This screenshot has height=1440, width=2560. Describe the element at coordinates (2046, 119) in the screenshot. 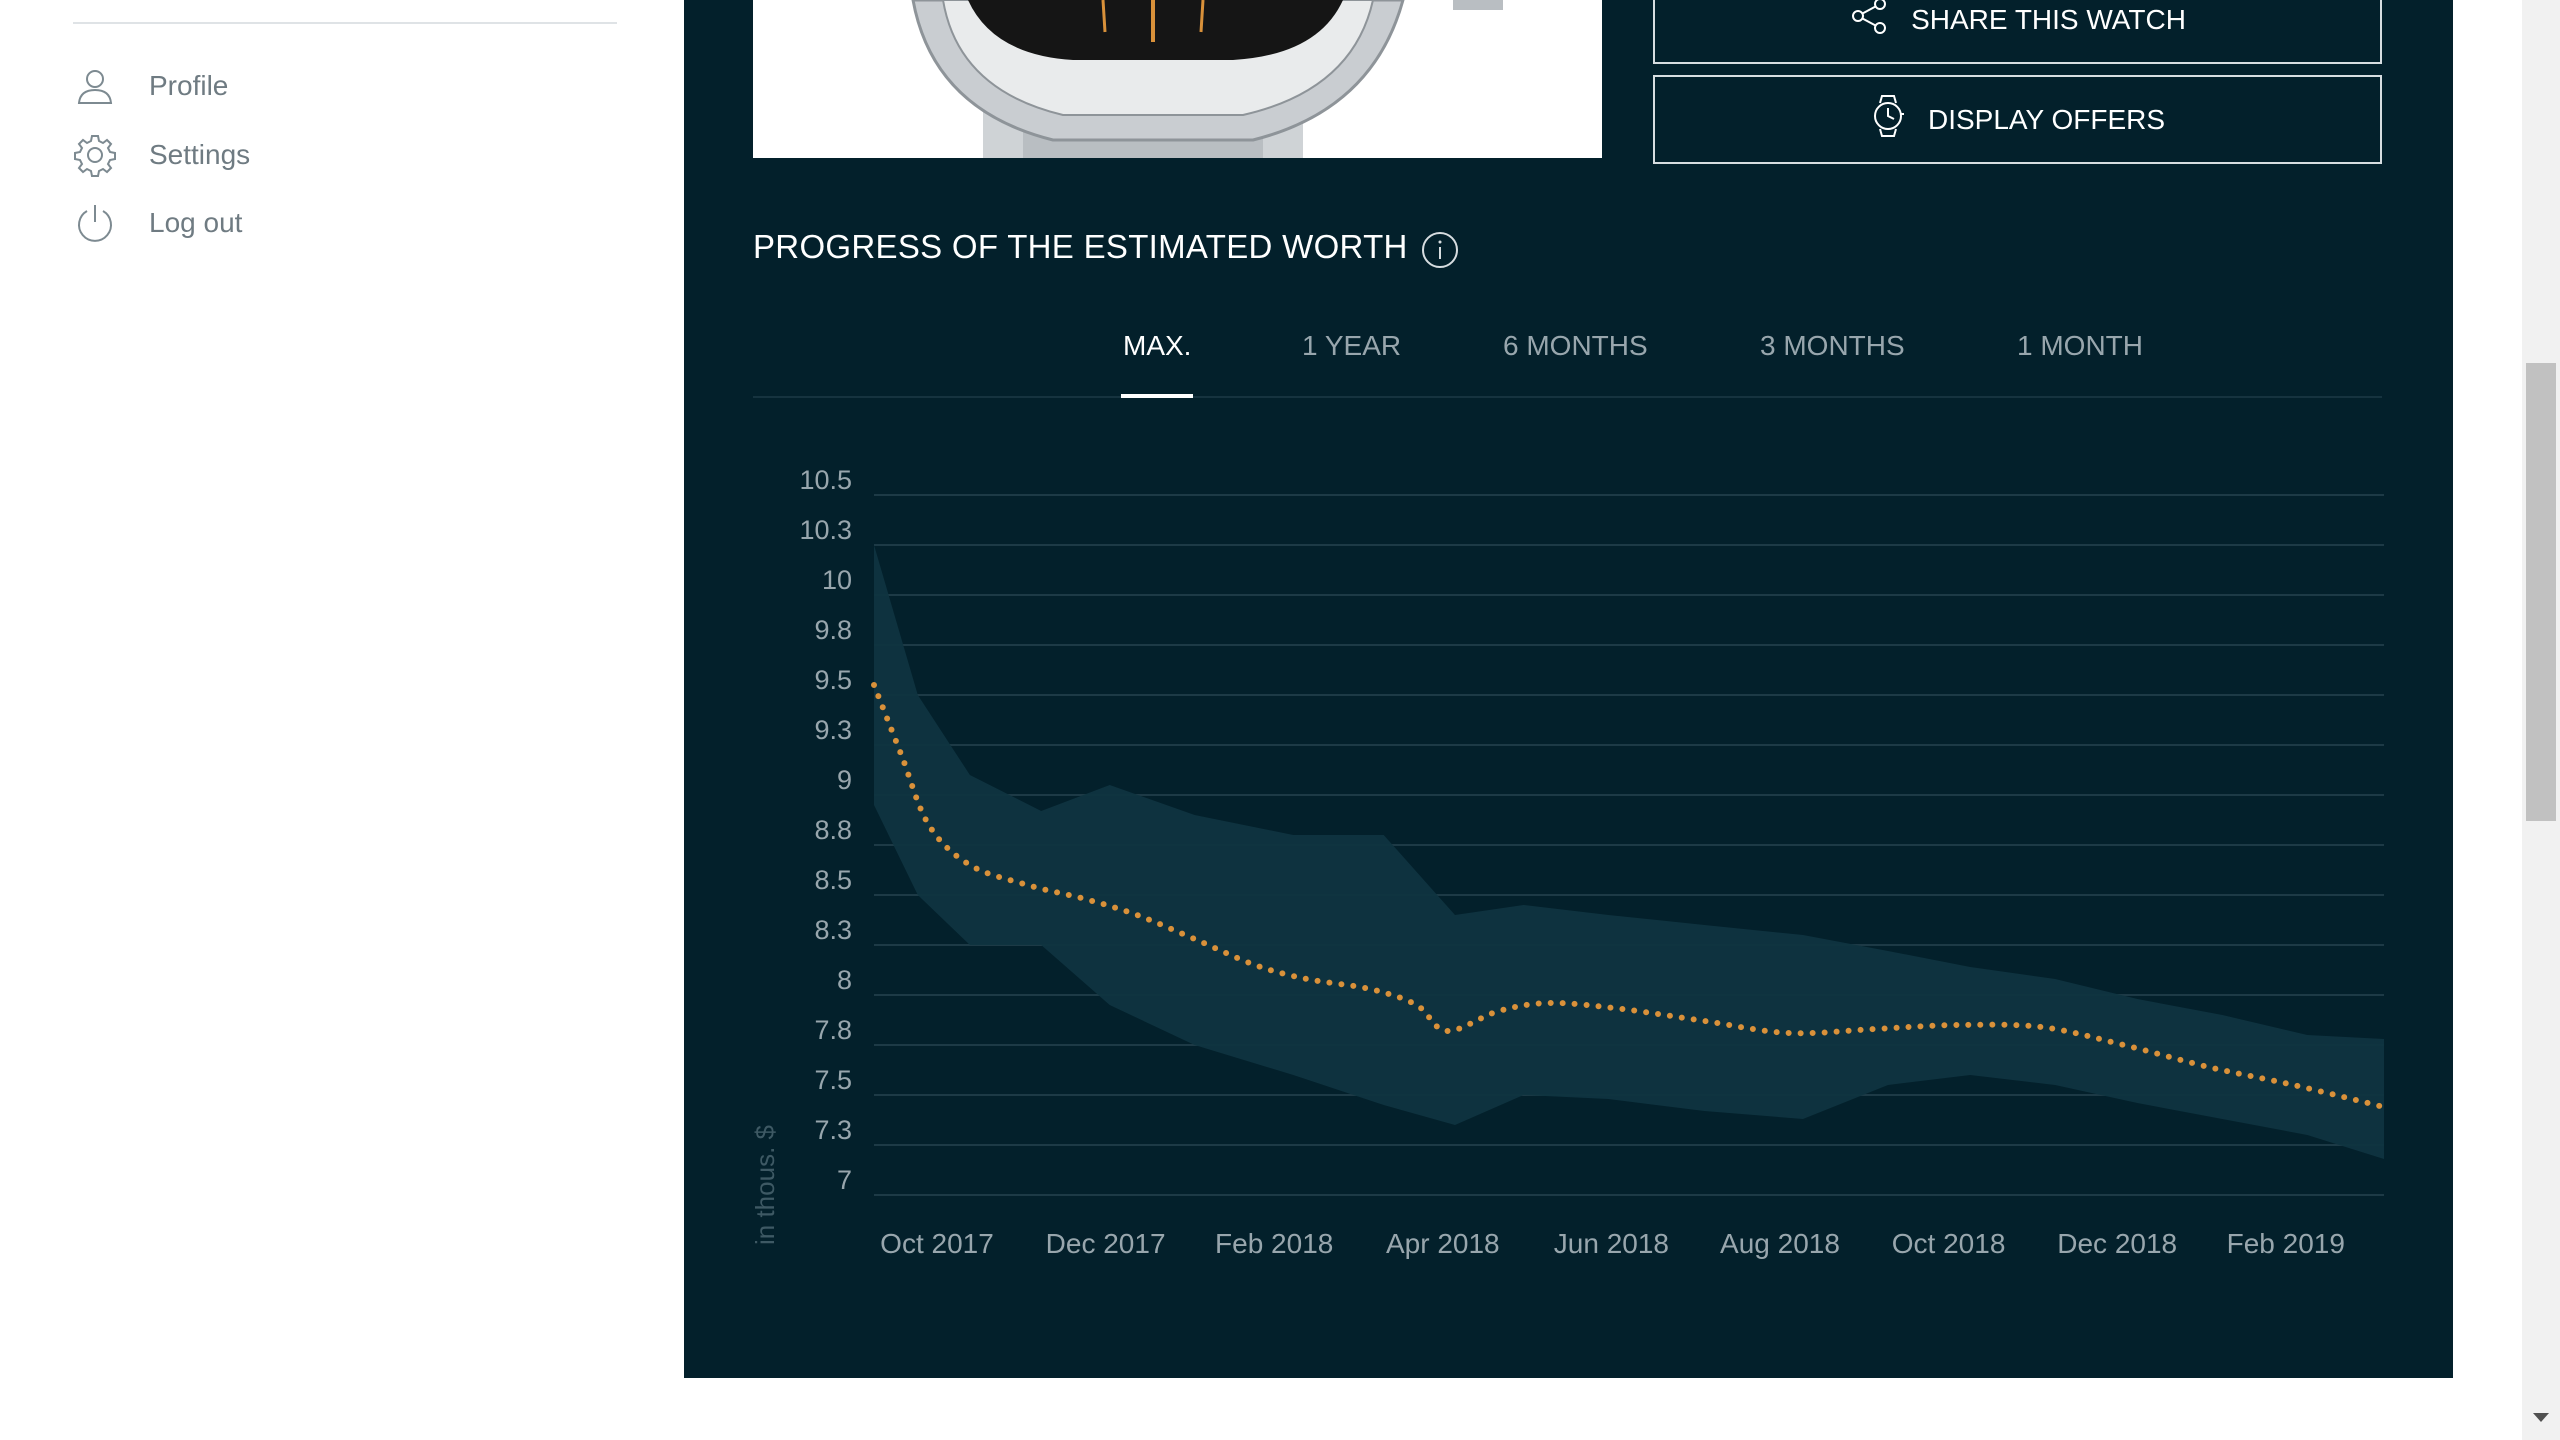

I see `display-offers-label: DISPLAY OFFERS` at that location.